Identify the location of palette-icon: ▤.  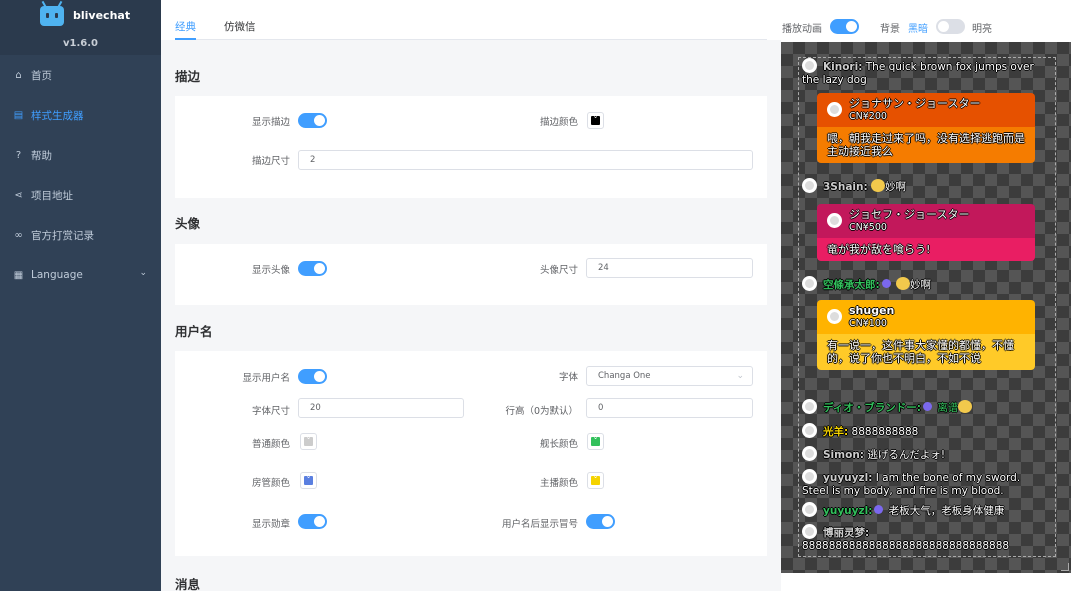
(18, 115).